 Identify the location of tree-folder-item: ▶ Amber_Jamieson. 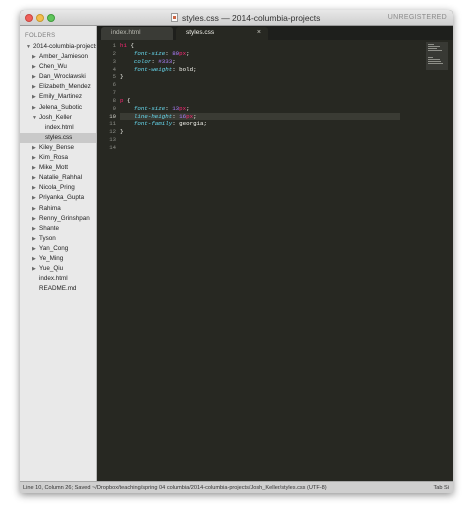
(58, 57).